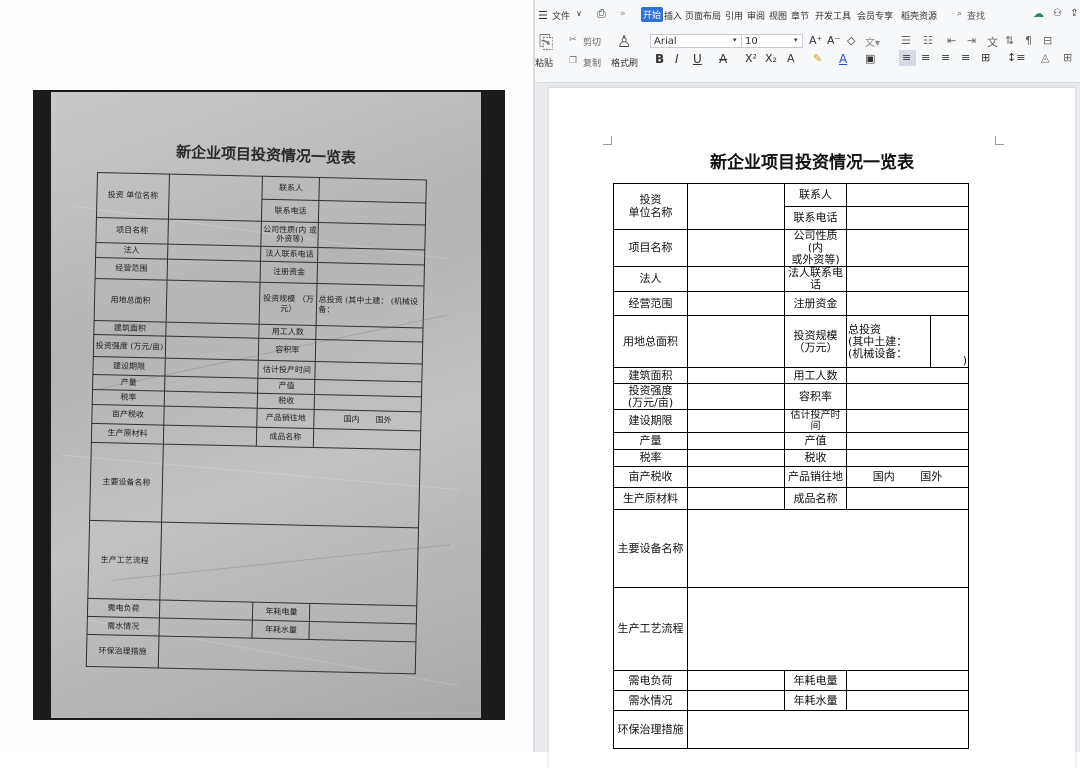 The height and width of the screenshot is (768, 1080). What do you see at coordinates (931, 476) in the screenshot?
I see `overseas-label: 国外` at bounding box center [931, 476].